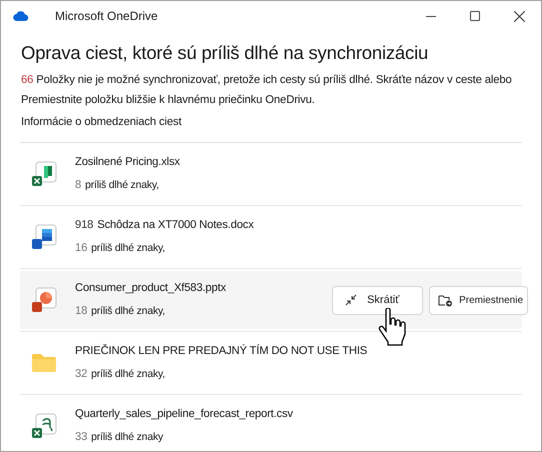 Image resolution: width=542 pixels, height=452 pixels. Describe the element at coordinates (519, 16) in the screenshot. I see `close-icon` at that location.